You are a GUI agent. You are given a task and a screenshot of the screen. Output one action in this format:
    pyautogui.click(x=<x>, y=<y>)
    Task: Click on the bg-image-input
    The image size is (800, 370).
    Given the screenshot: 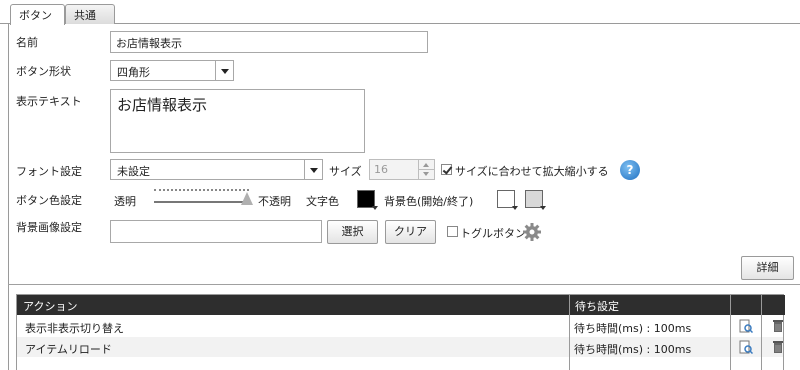 What is the action you would take?
    pyautogui.click(x=216, y=231)
    